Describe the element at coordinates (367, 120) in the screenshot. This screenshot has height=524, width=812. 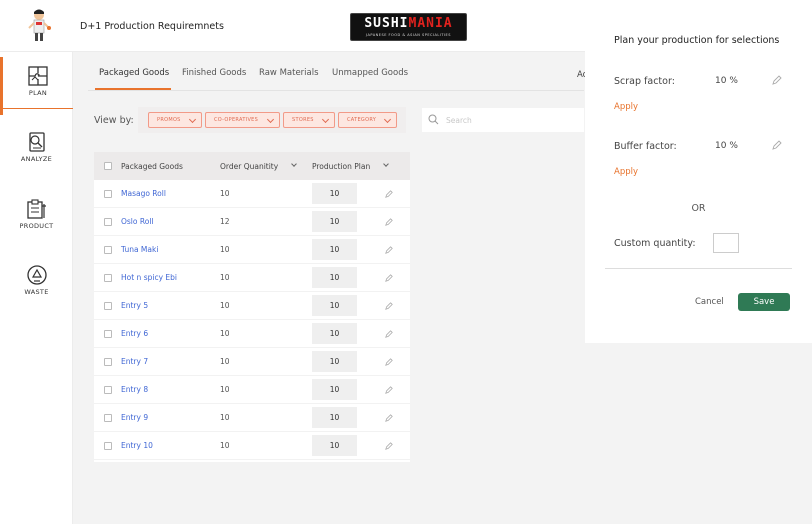
I see `filter-category: CATEGORY` at that location.